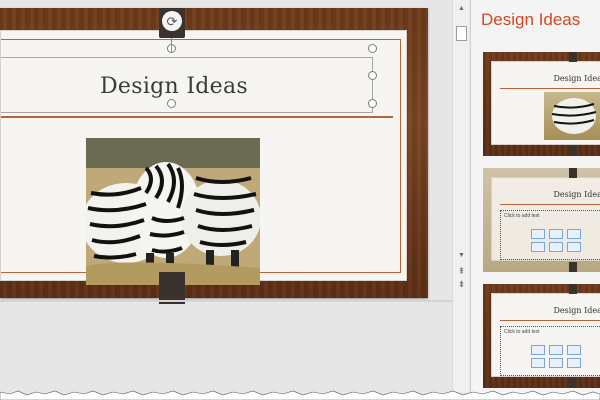 The width and height of the screenshot is (600, 400). What do you see at coordinates (372, 103) in the screenshot?
I see `resize-handle-bottom-right` at bounding box center [372, 103].